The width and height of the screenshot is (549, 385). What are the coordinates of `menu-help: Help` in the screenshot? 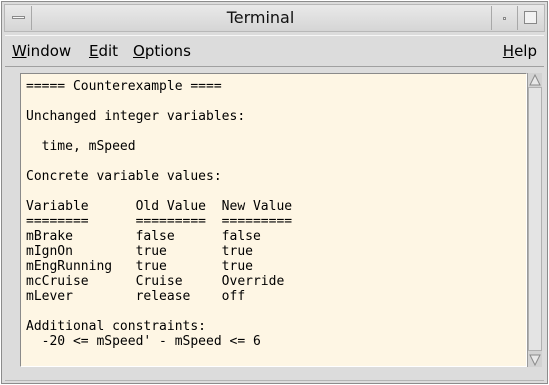 It's located at (520, 51).